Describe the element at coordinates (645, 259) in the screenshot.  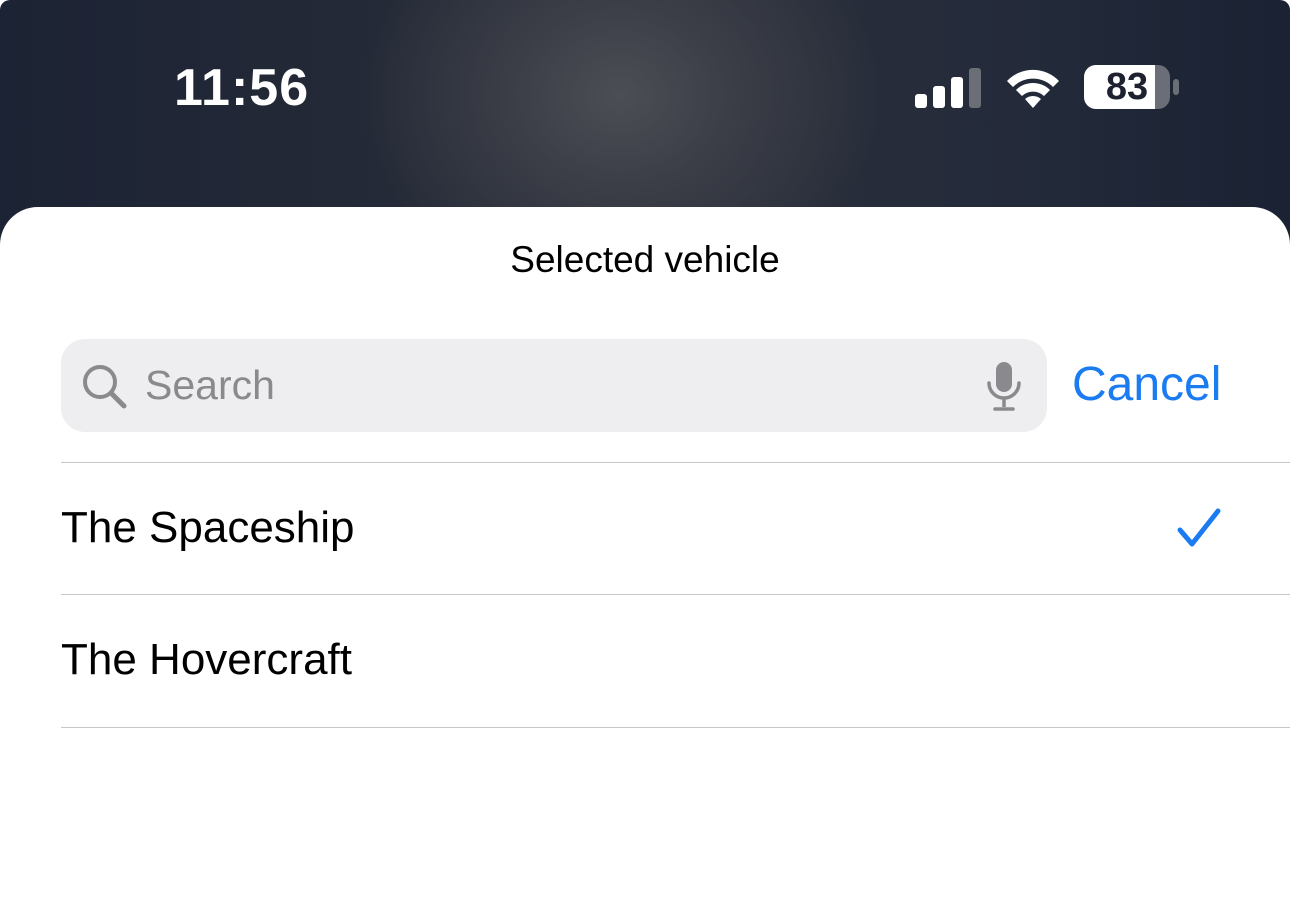
I see `sheet-title: Selected vehicle` at that location.